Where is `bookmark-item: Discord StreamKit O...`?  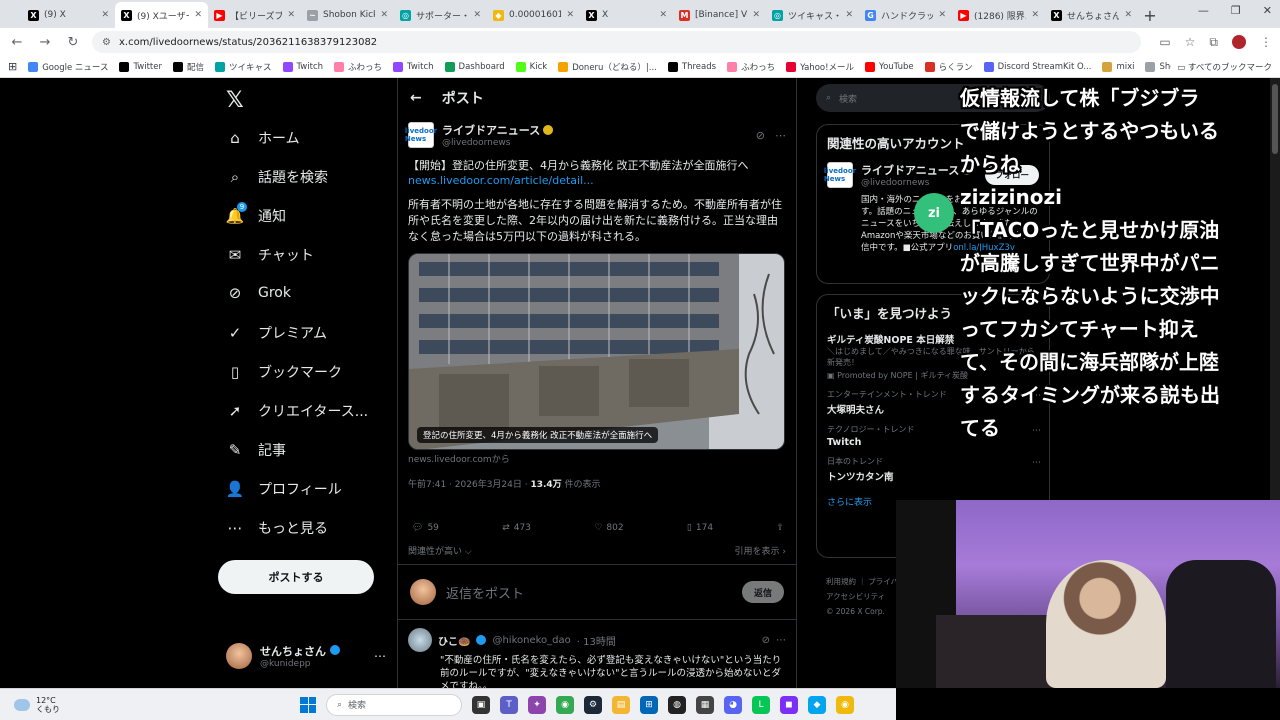
bookmark-item: Discord StreamKit O... is located at coordinates (1037, 67).